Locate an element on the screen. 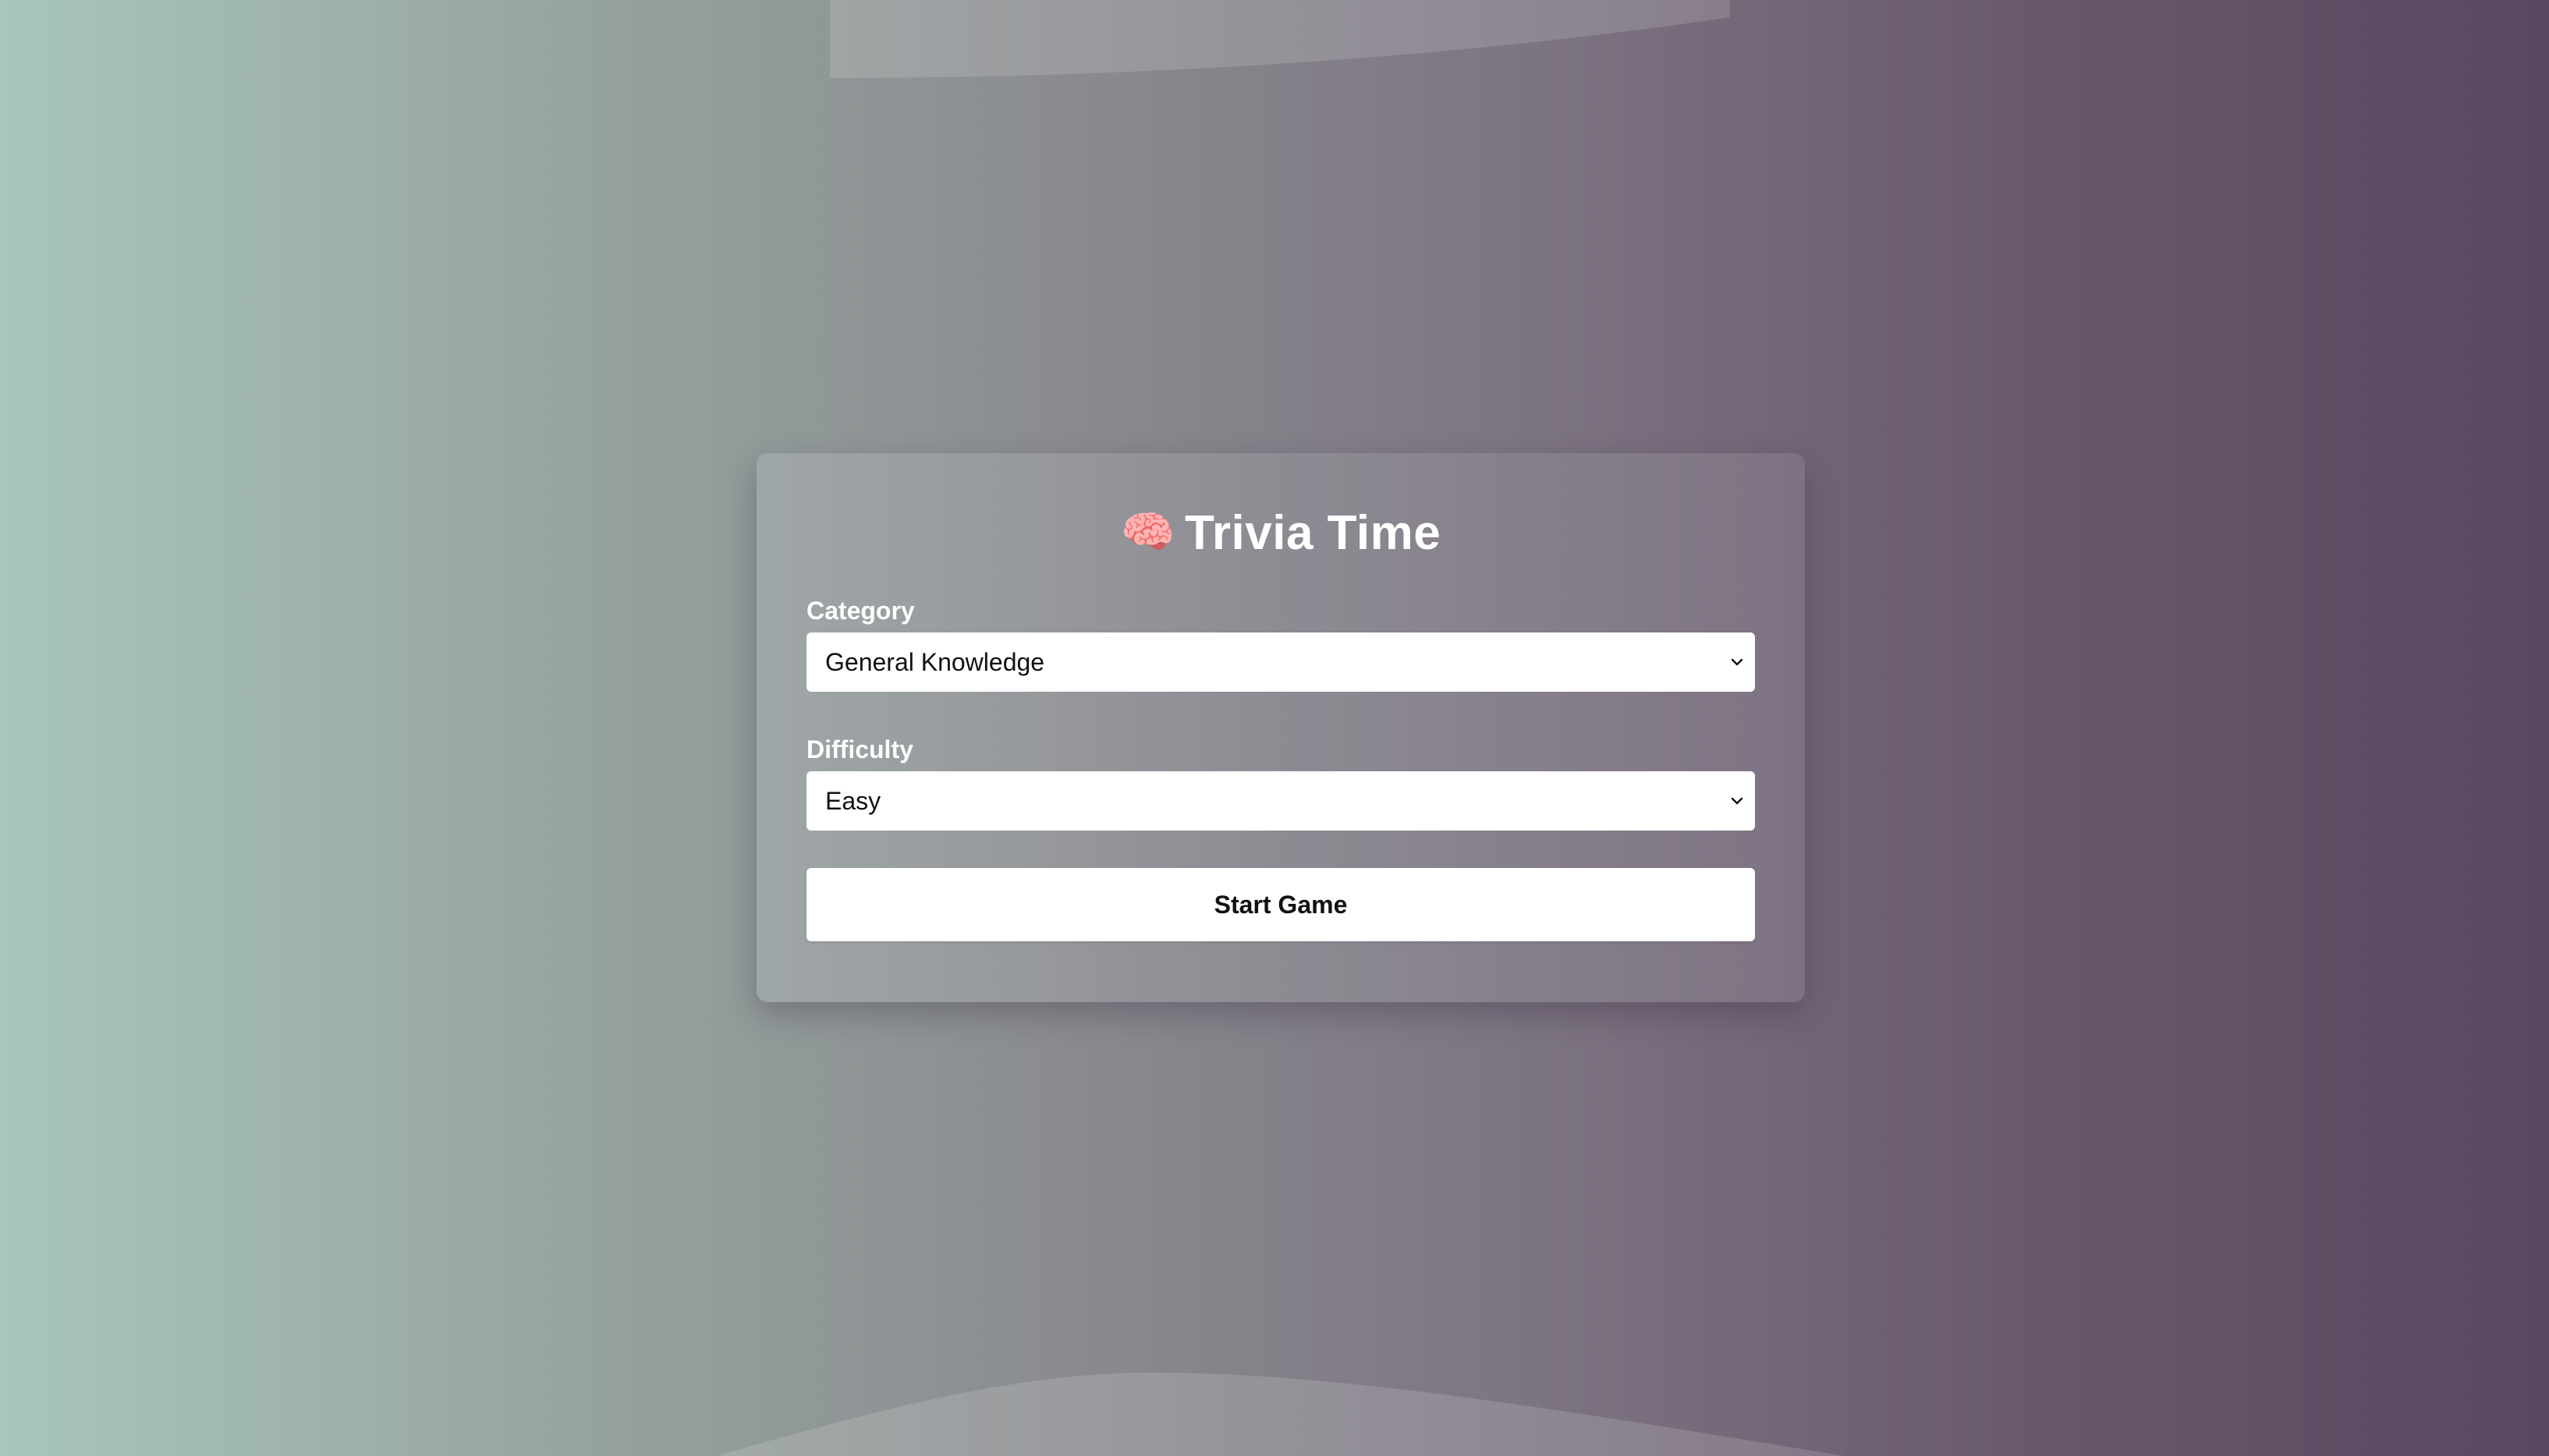  difficulty-select: Easy is located at coordinates (1281, 801).